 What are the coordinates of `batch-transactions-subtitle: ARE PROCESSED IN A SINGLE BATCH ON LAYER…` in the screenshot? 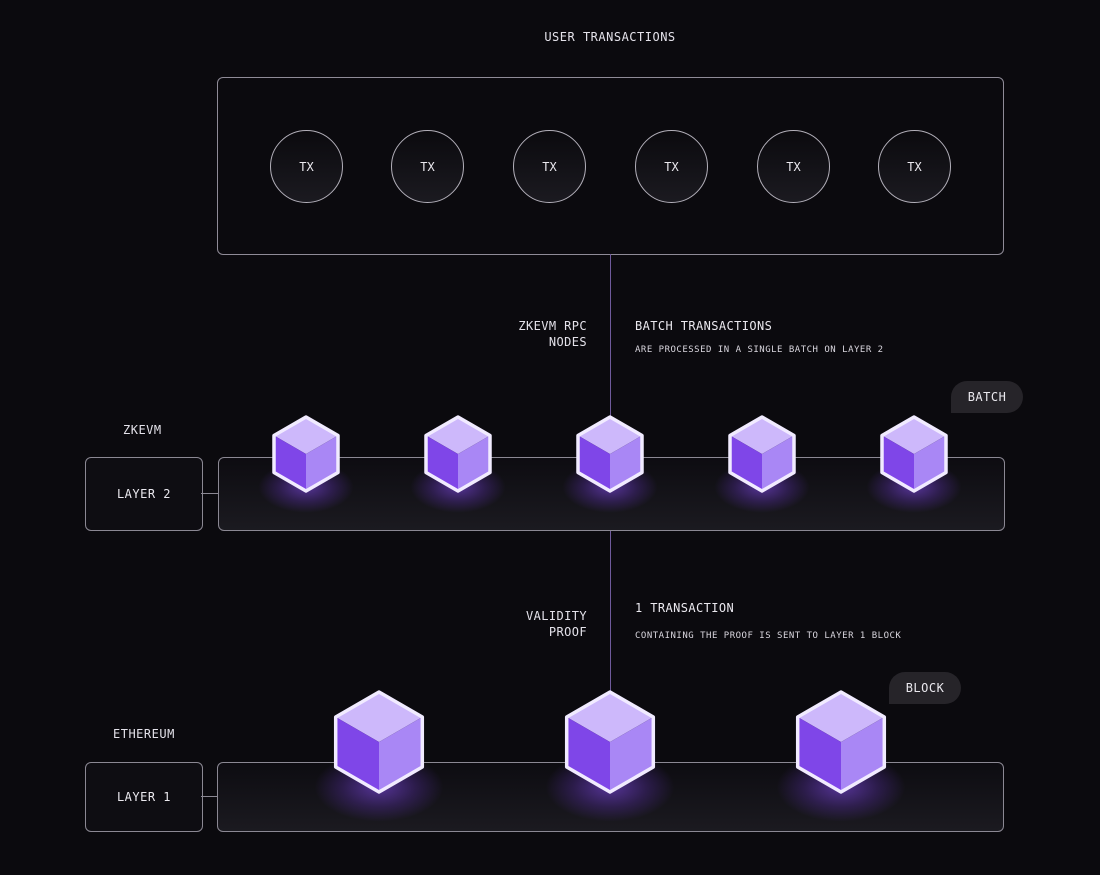 It's located at (759, 350).